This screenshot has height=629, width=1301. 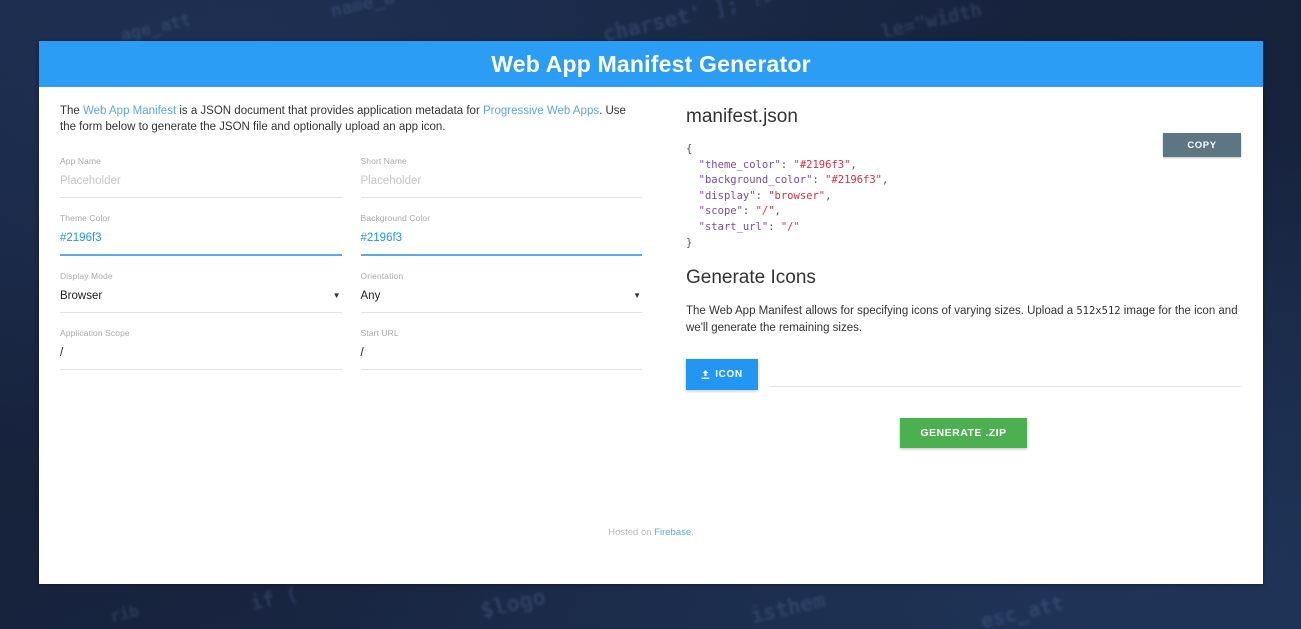 What do you see at coordinates (963, 375) in the screenshot?
I see `icon-upload-row: ICON` at bounding box center [963, 375].